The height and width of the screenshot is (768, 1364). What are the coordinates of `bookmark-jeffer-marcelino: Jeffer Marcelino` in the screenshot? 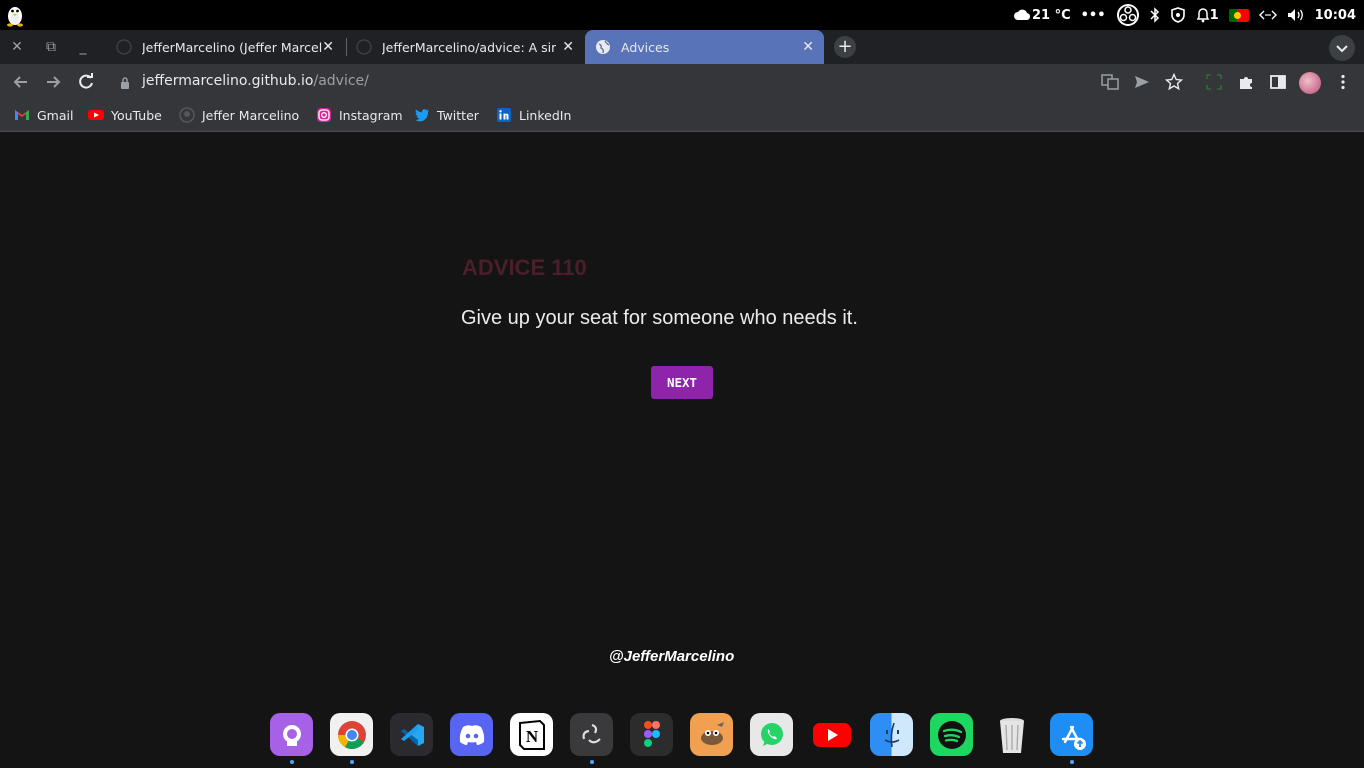 It's located at (239, 115).